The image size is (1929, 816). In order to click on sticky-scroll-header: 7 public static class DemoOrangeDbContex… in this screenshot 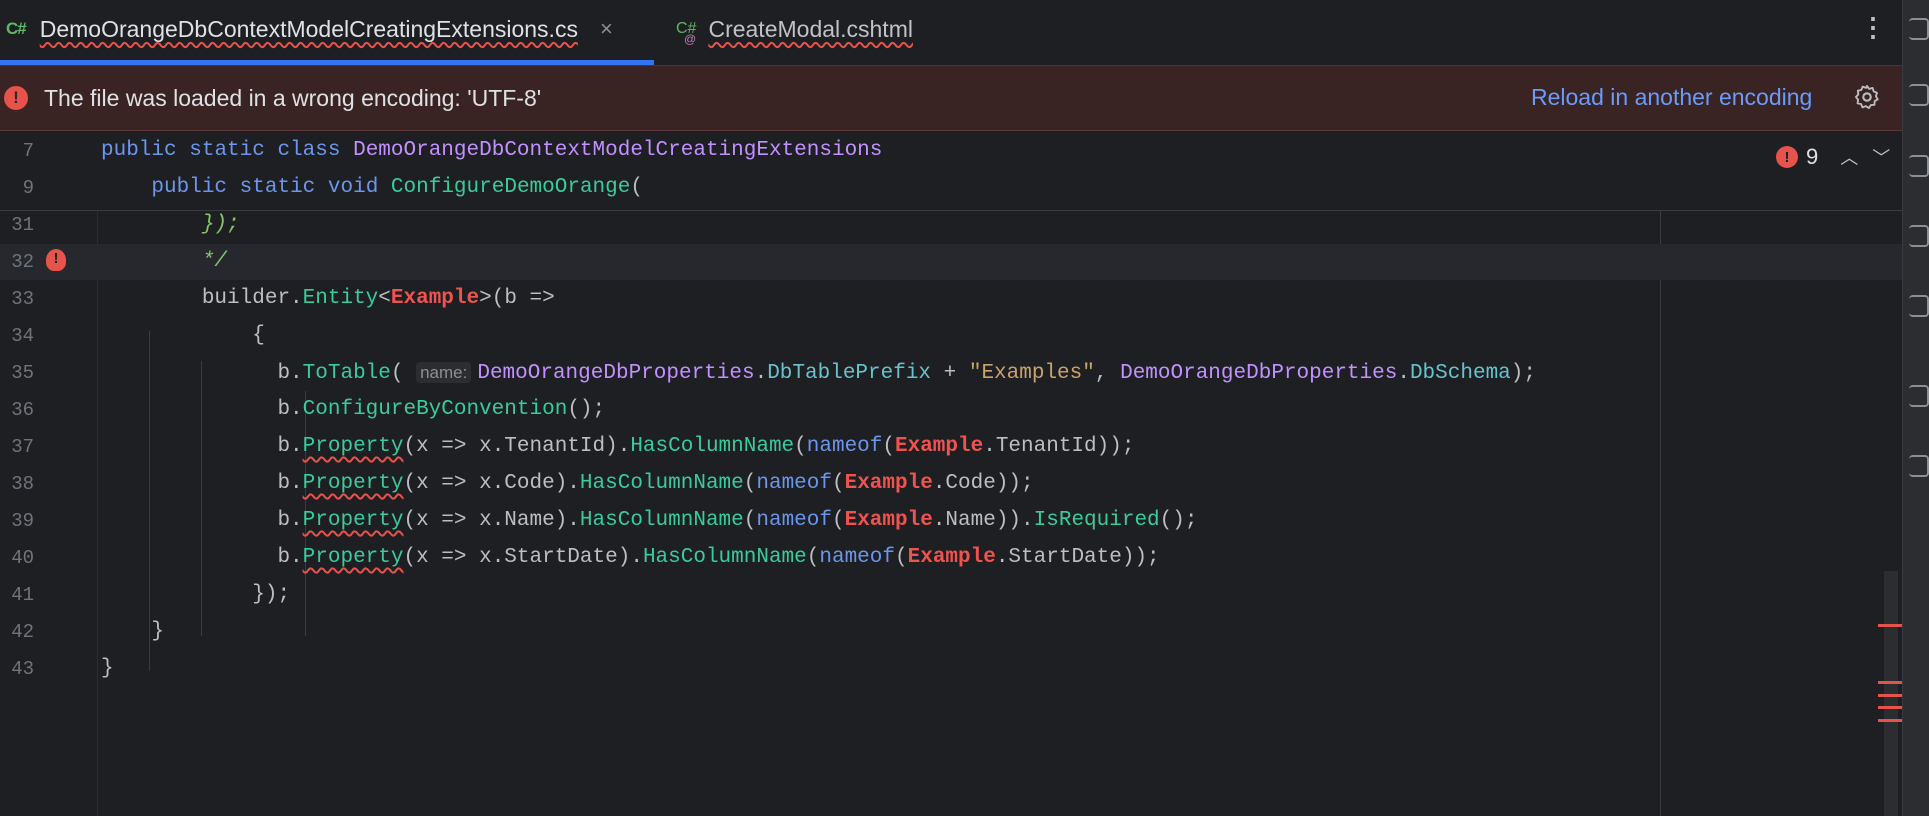, I will do `click(951, 171)`.